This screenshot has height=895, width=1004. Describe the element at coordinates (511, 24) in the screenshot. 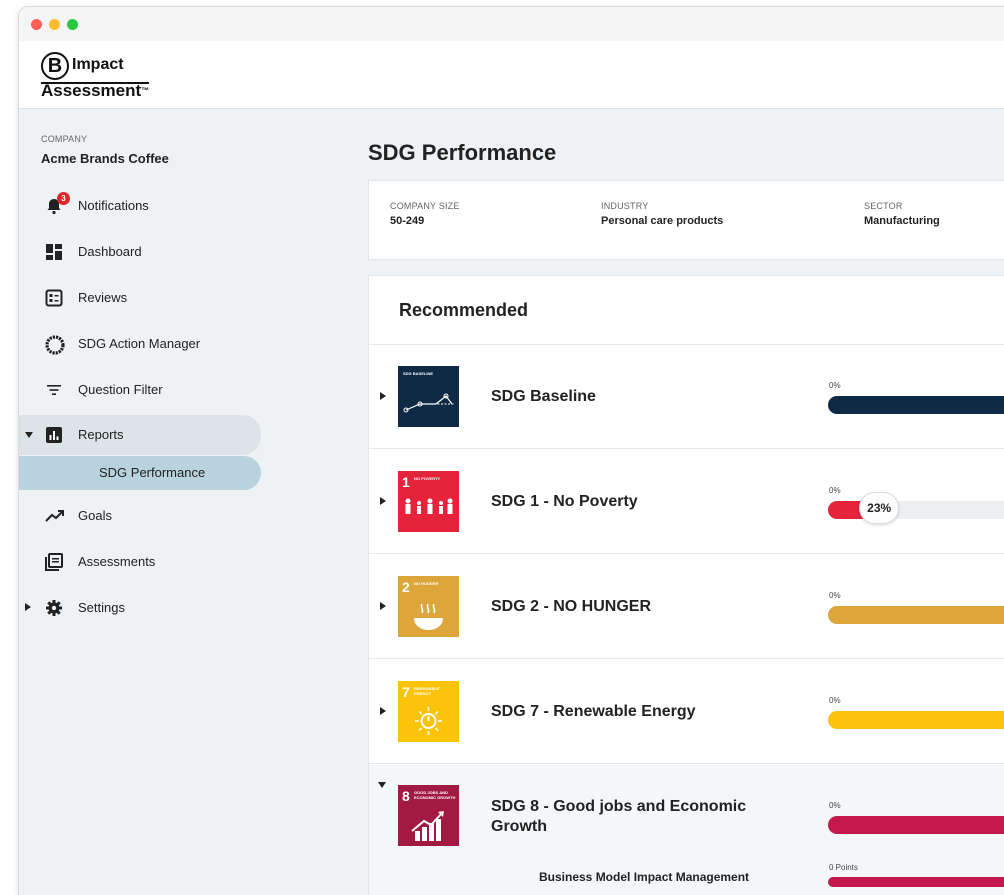

I see `title-bar` at that location.